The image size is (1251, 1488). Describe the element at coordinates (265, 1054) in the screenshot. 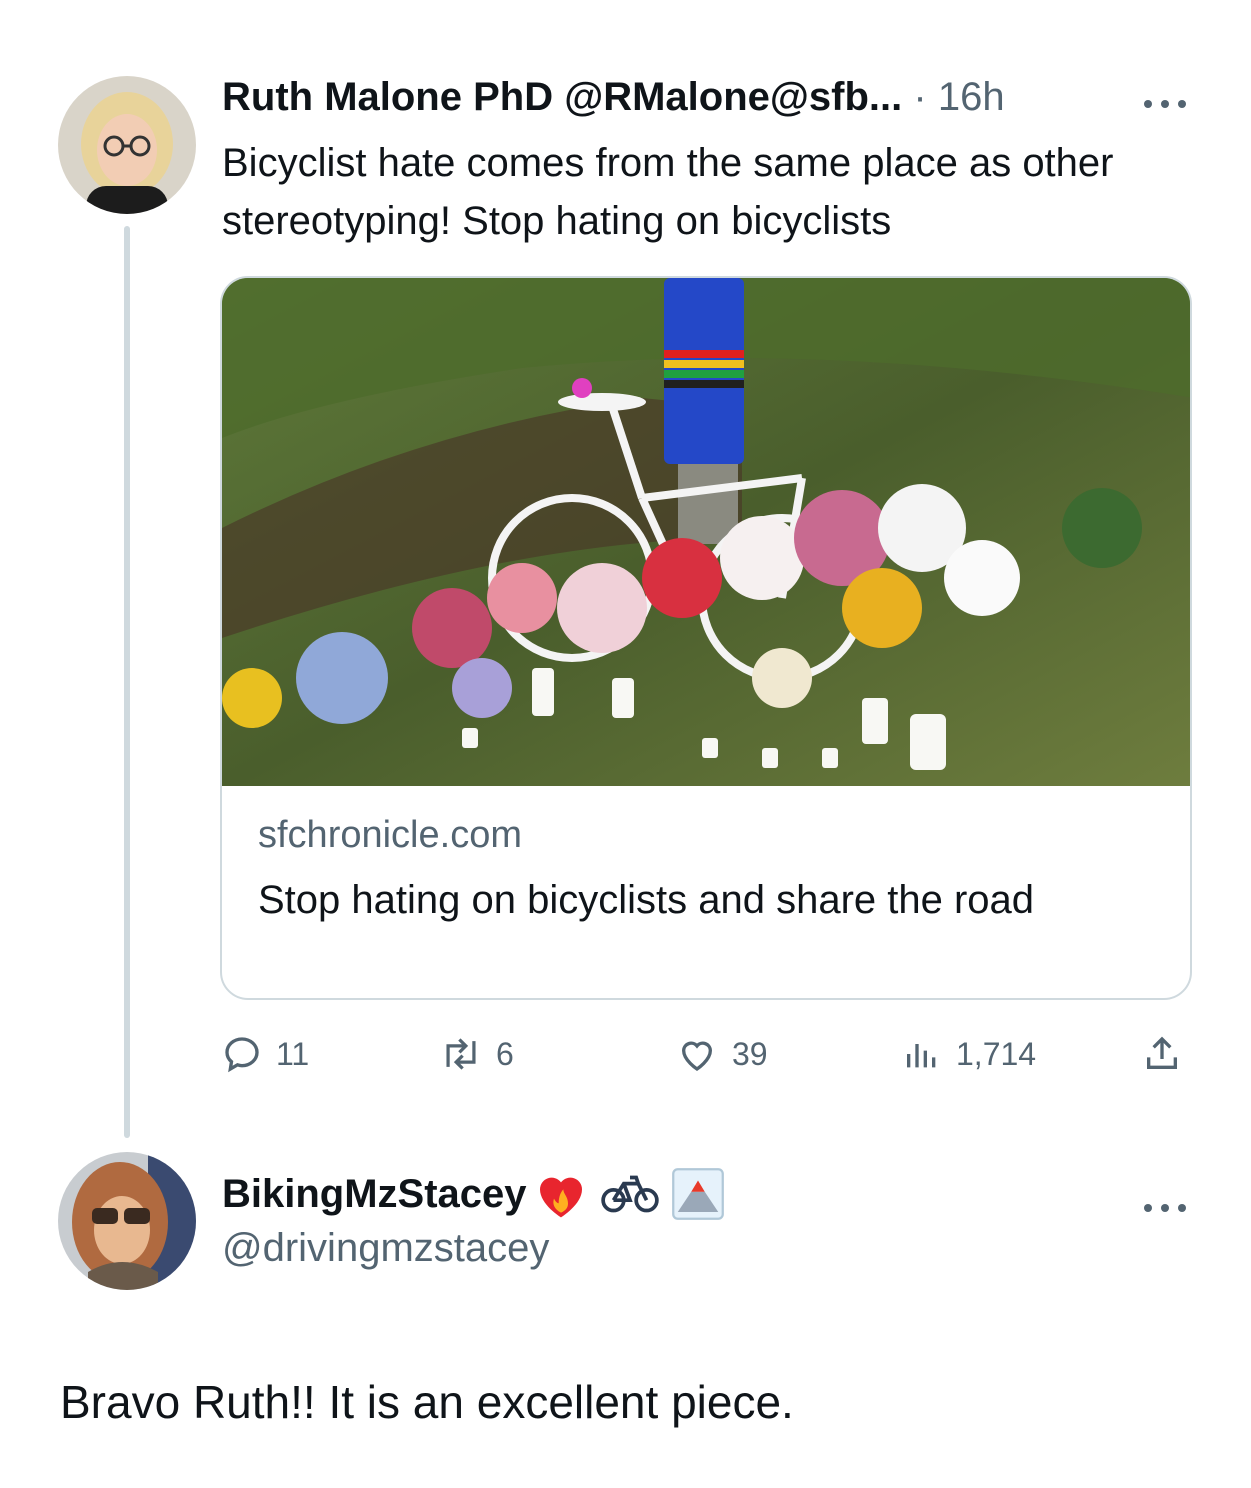

I see `reply-button: 11` at that location.